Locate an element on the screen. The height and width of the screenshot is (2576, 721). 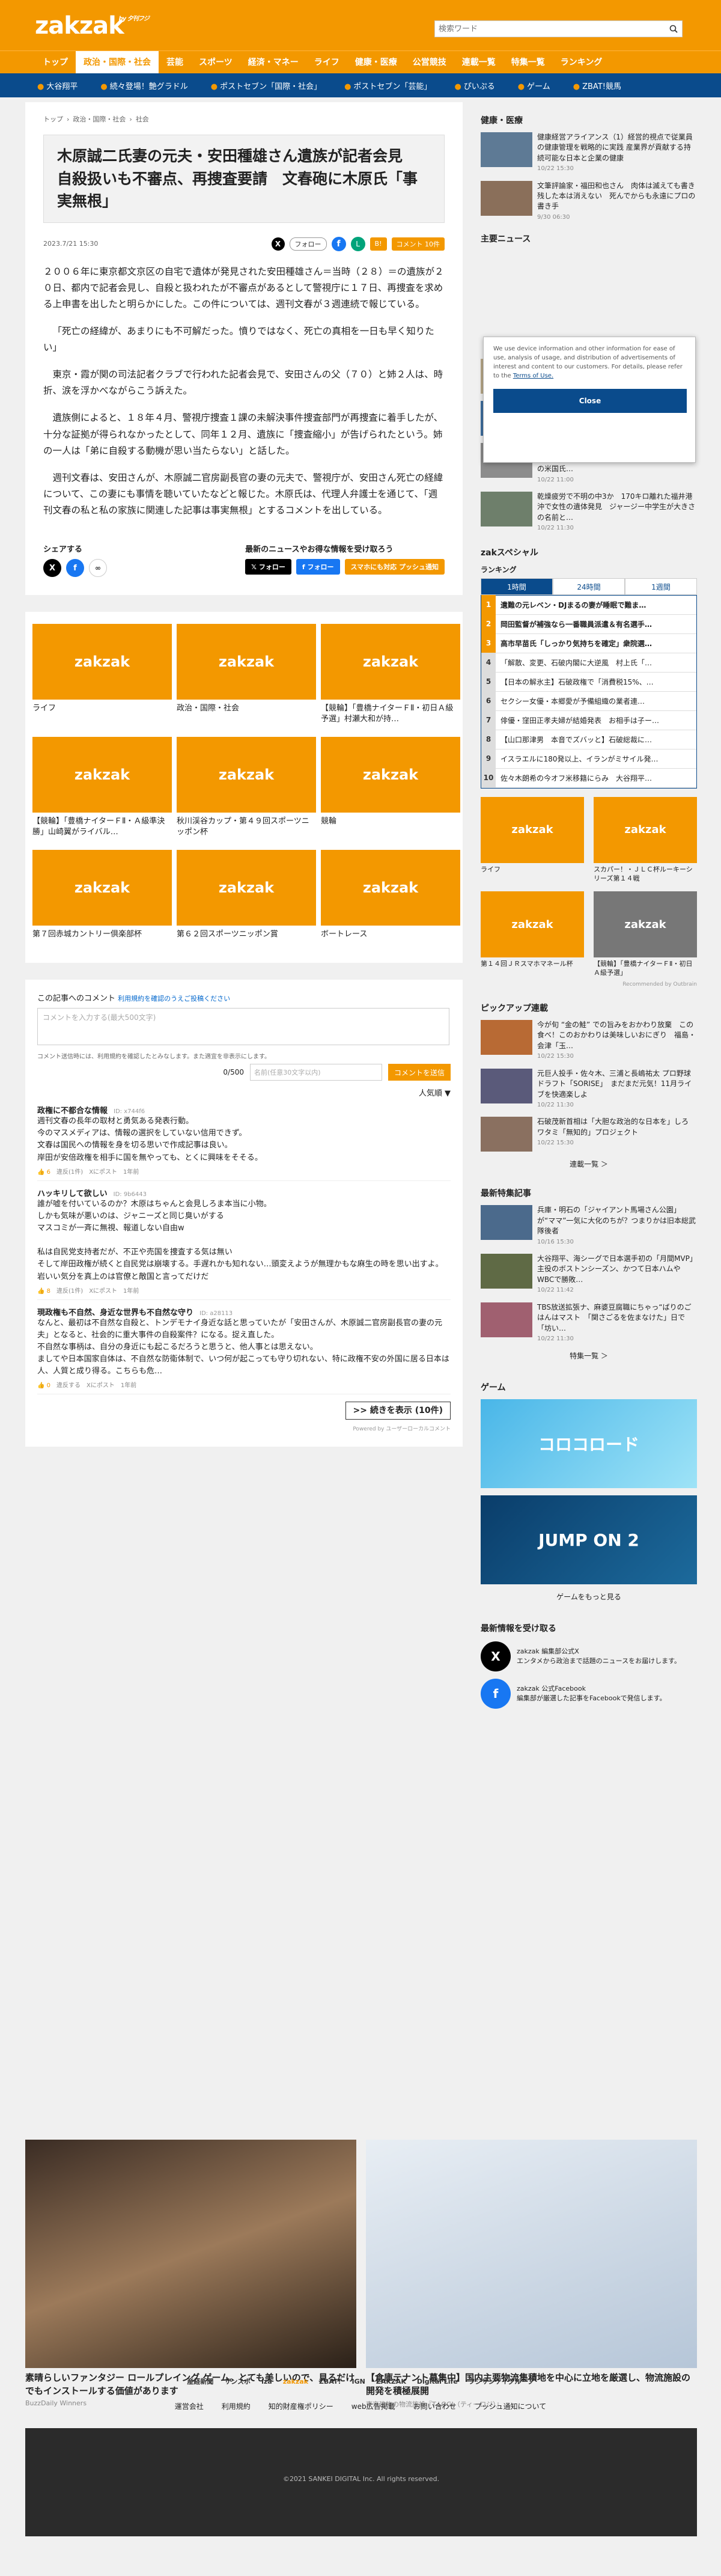
search-input is located at coordinates (550, 29).